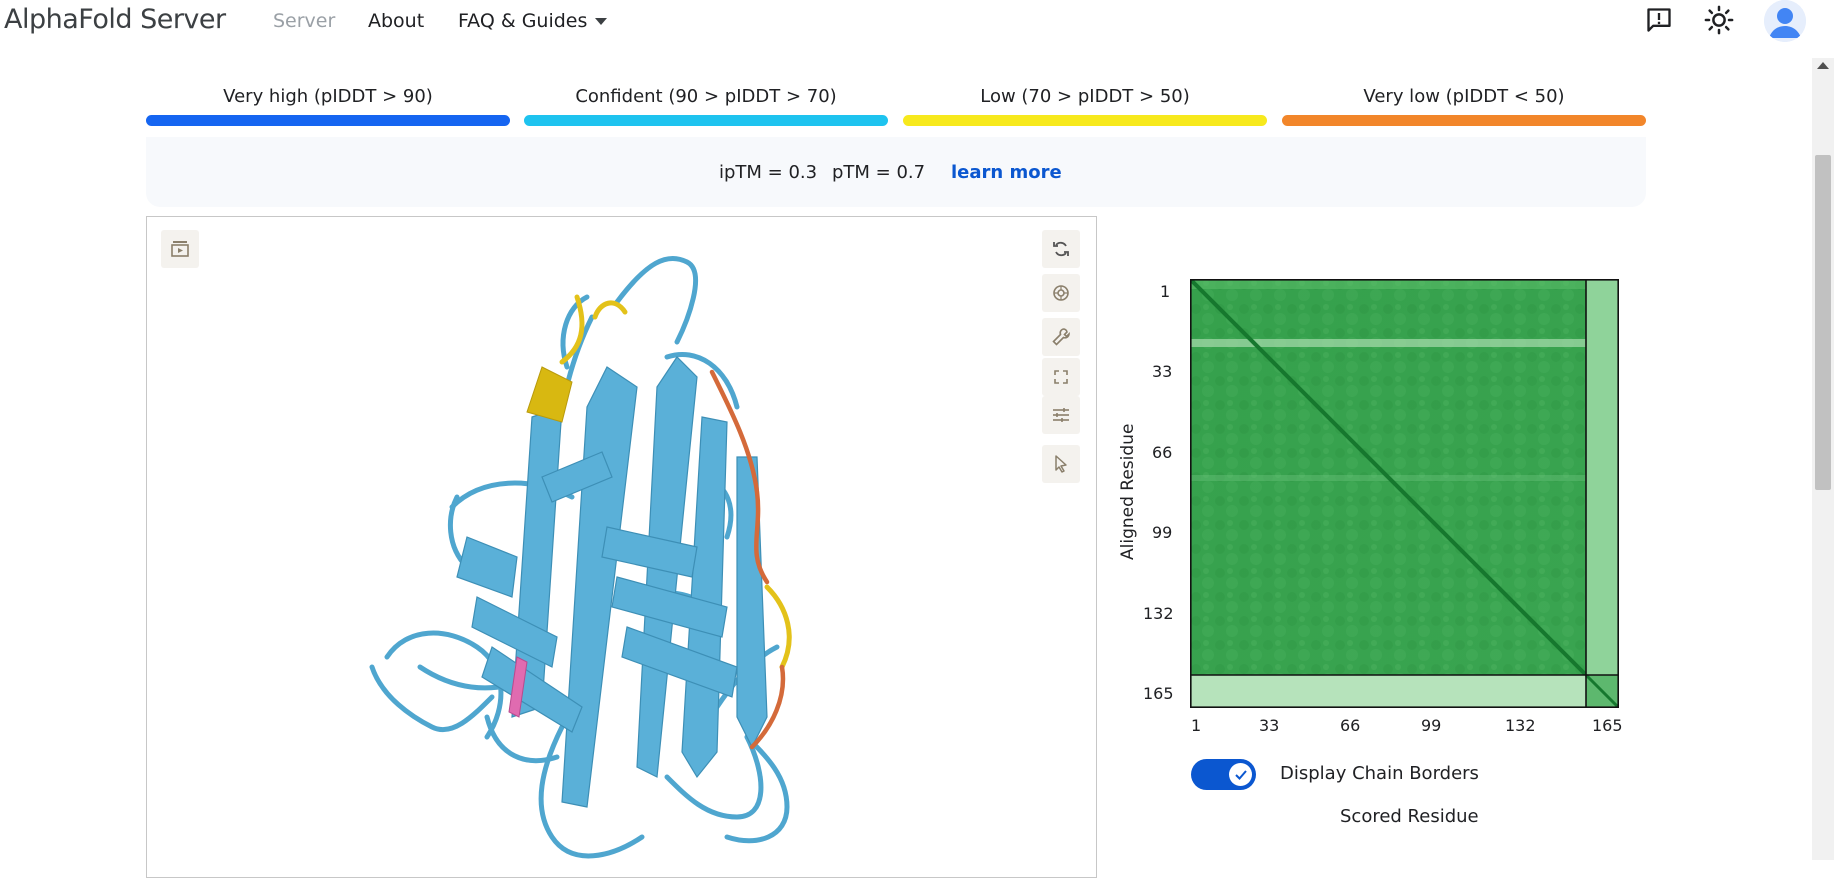  What do you see at coordinates (328, 96) in the screenshot?
I see `legend-very-high-label: Very high (pIDDT > 90)` at bounding box center [328, 96].